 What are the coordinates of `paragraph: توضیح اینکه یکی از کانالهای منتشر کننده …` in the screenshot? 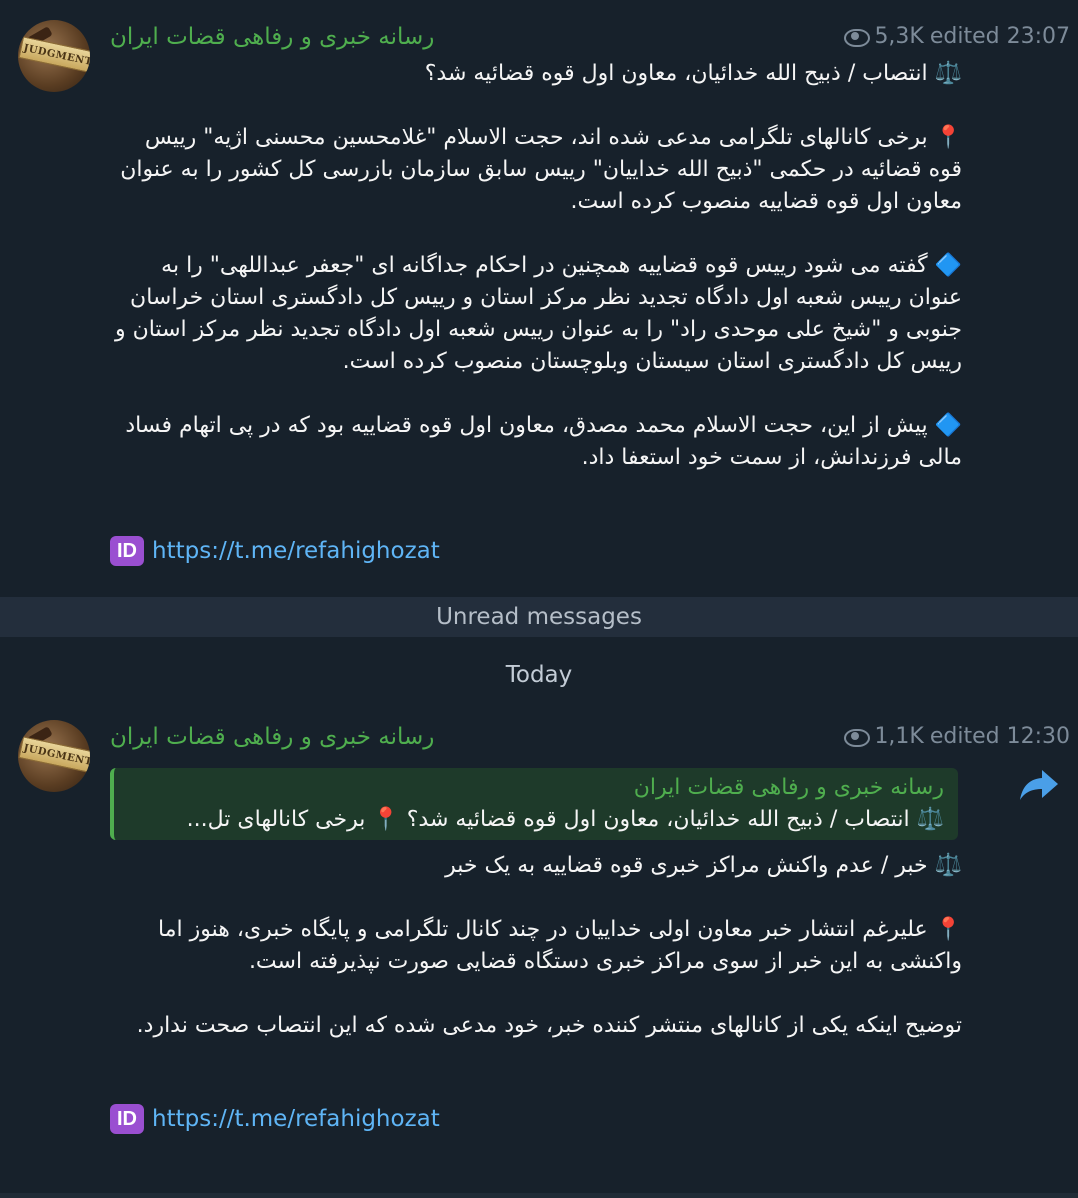 It's located at (549, 1025).